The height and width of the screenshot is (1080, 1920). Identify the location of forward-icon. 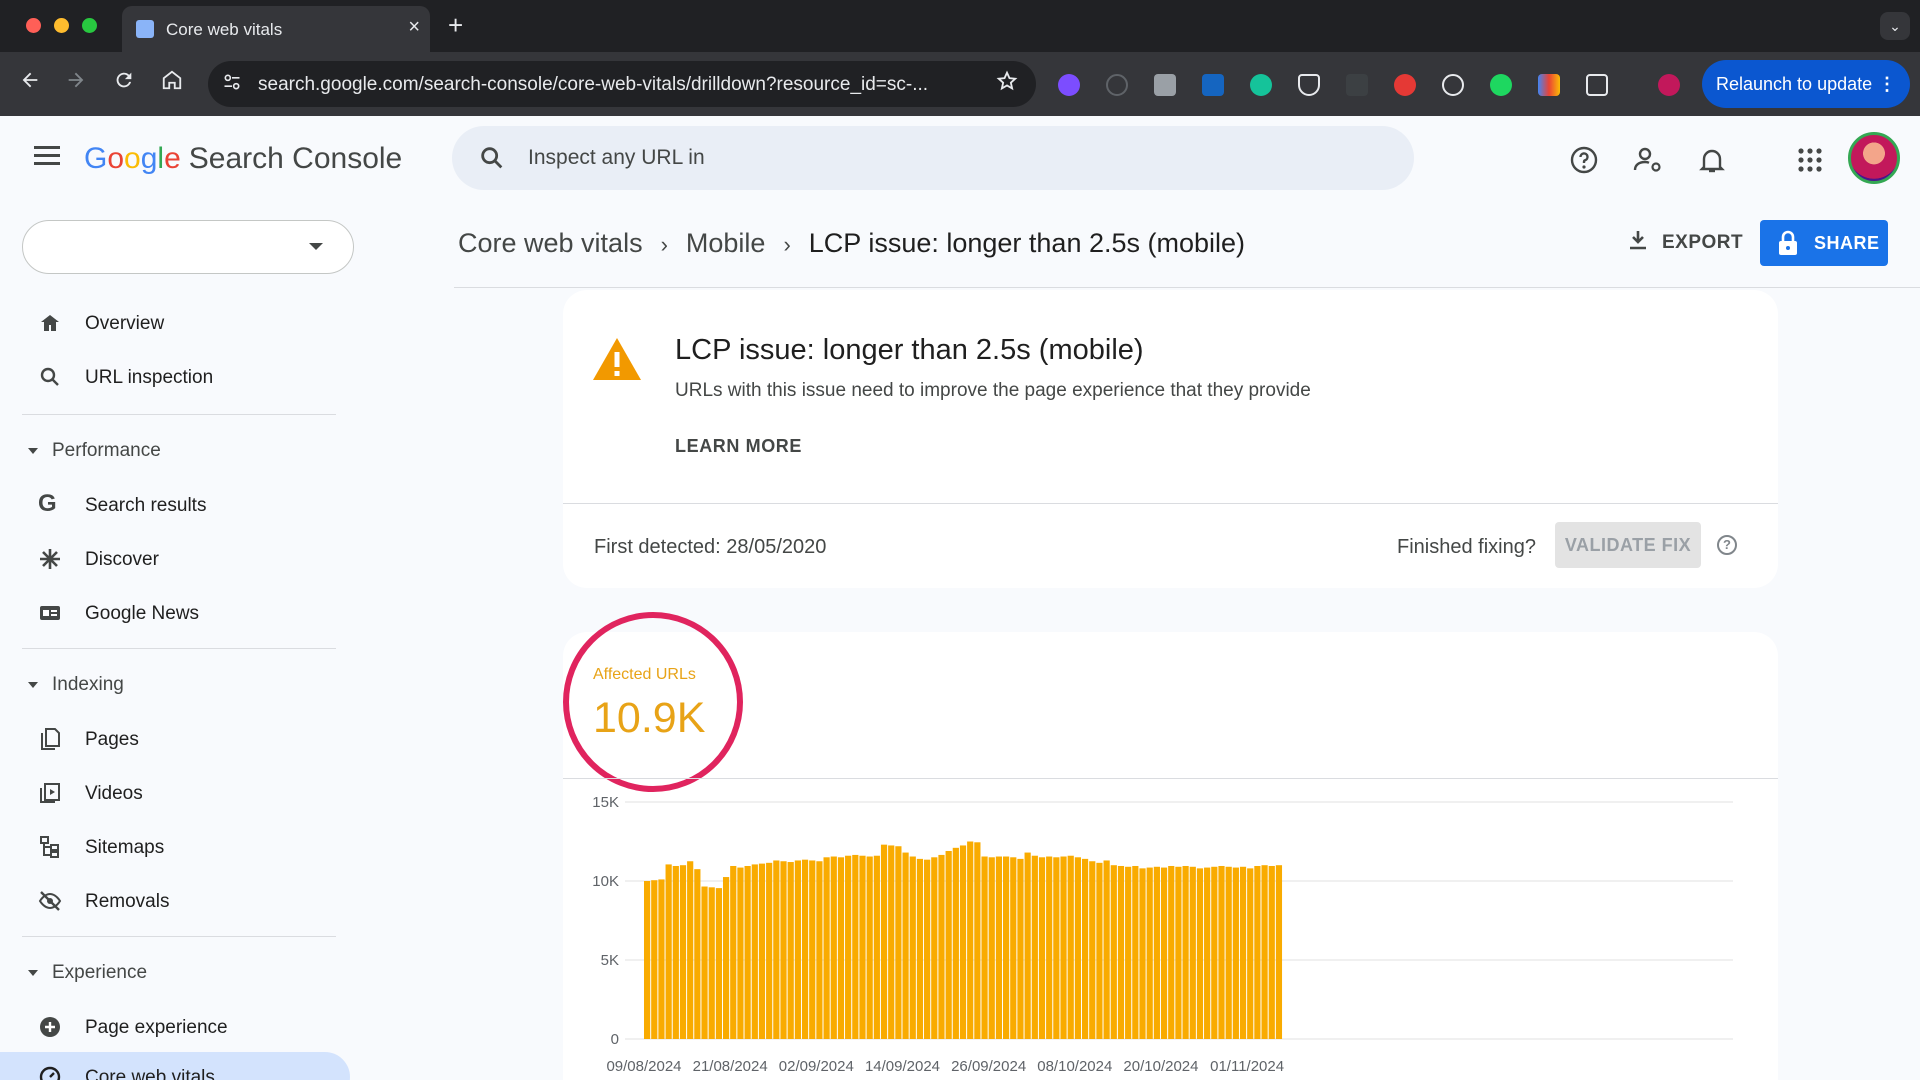
(76, 84).